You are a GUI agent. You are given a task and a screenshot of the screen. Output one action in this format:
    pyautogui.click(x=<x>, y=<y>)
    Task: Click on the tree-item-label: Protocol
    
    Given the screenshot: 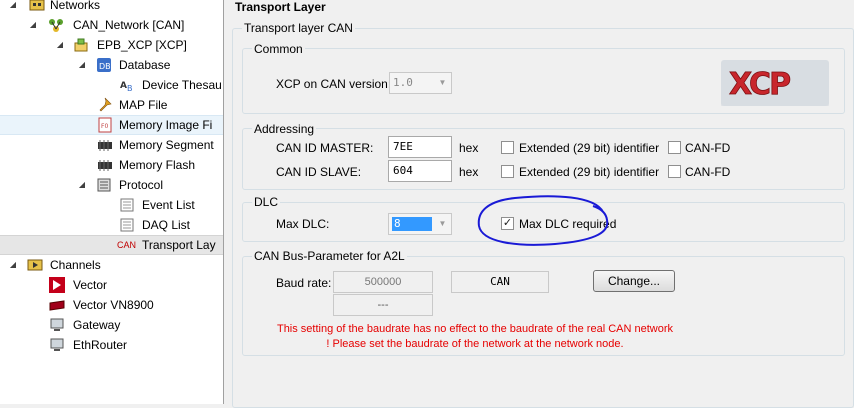 What is the action you would take?
    pyautogui.click(x=141, y=185)
    